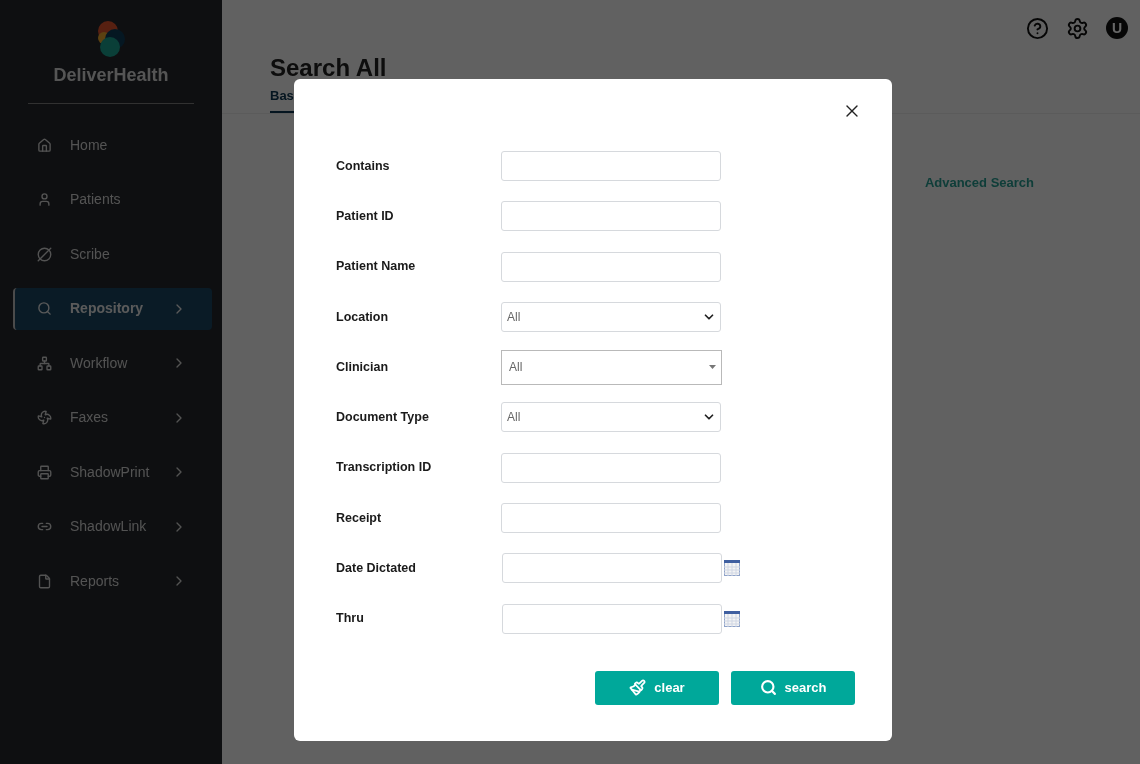  What do you see at coordinates (44, 581) in the screenshot?
I see `document-icon` at bounding box center [44, 581].